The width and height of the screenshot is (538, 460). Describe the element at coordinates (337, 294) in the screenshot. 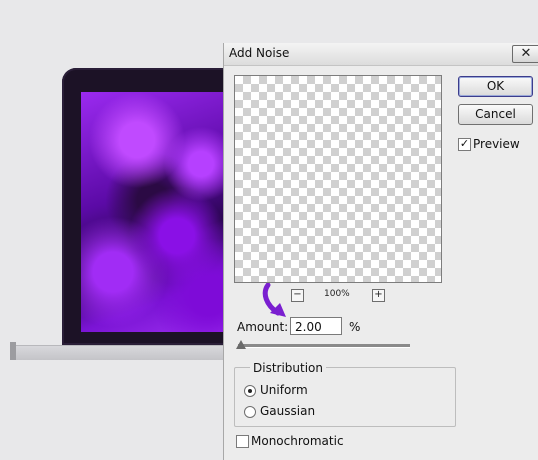

I see `zoom-level: 100%` at that location.